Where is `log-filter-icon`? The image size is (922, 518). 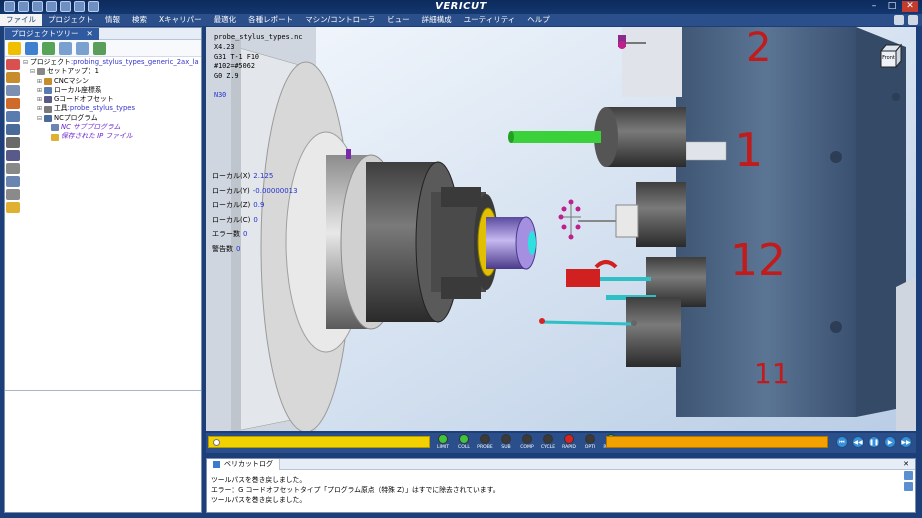 log-filter-icon is located at coordinates (908, 475).